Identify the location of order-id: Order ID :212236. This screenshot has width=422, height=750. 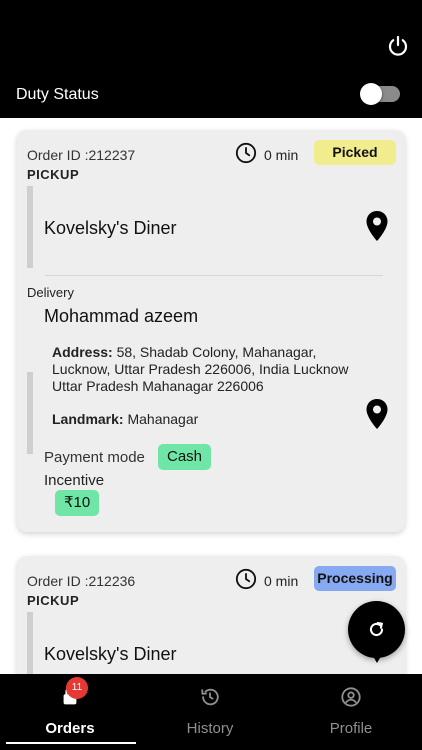
(81, 581).